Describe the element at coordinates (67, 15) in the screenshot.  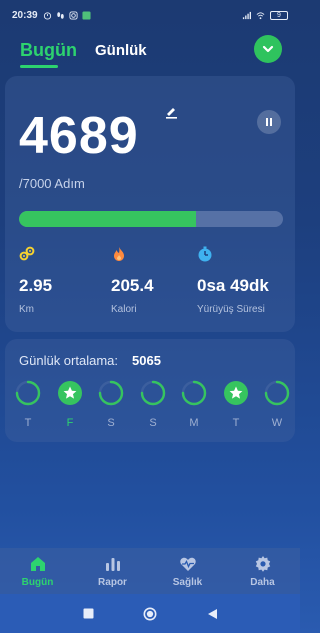
I see `notification-icons` at that location.